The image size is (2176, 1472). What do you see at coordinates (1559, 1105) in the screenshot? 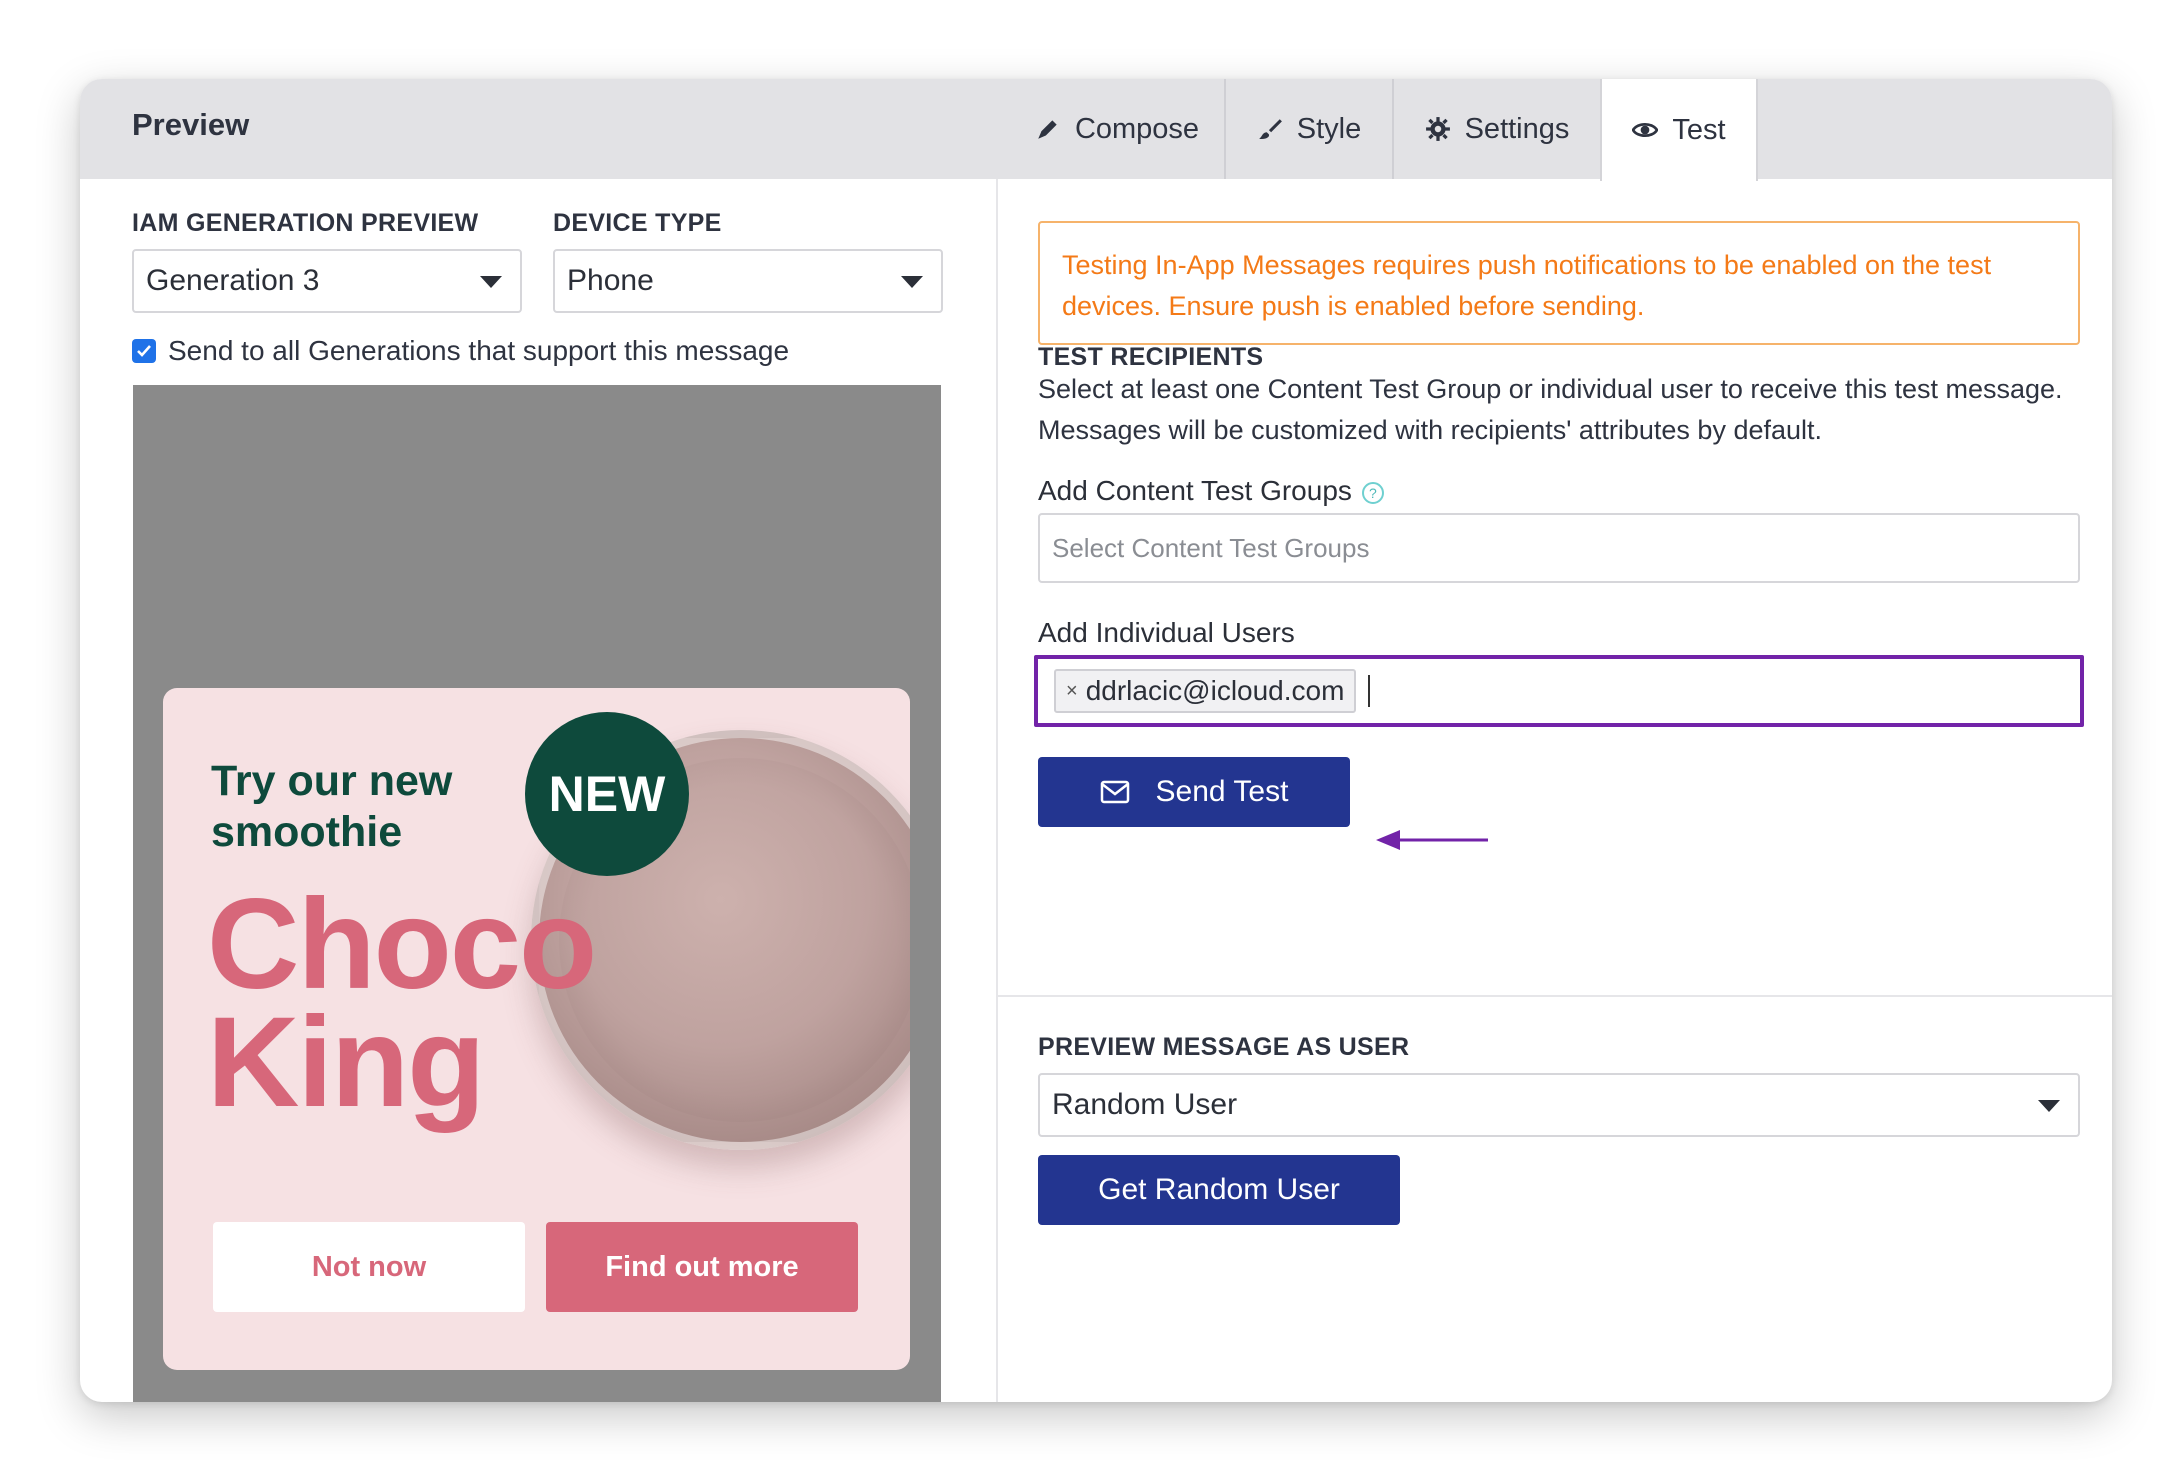
I see `preview-user-select: Random User` at bounding box center [1559, 1105].